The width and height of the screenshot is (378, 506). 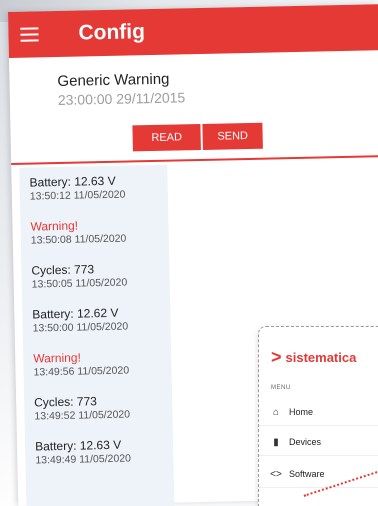 I want to click on nav-item-home: ⌂ Home, so click(x=318, y=412).